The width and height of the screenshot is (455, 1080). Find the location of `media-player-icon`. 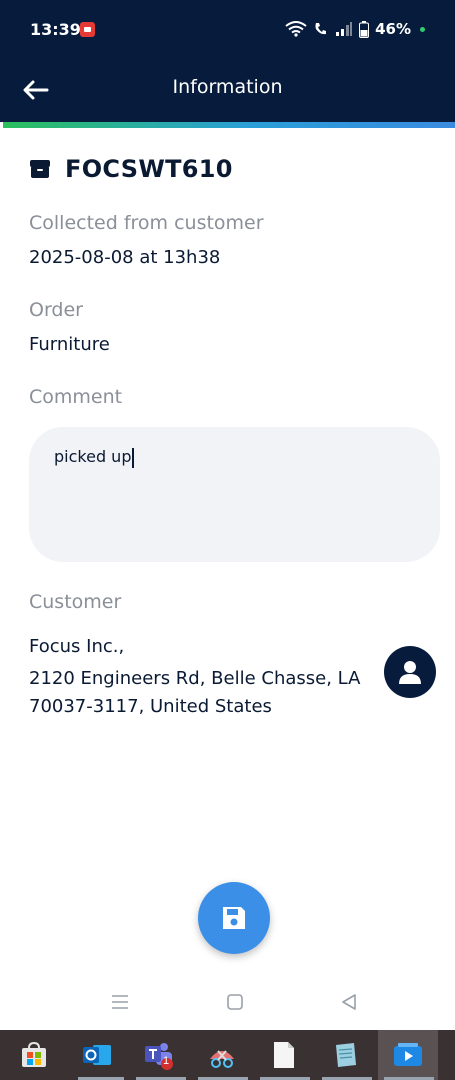

media-player-icon is located at coordinates (408, 1054).